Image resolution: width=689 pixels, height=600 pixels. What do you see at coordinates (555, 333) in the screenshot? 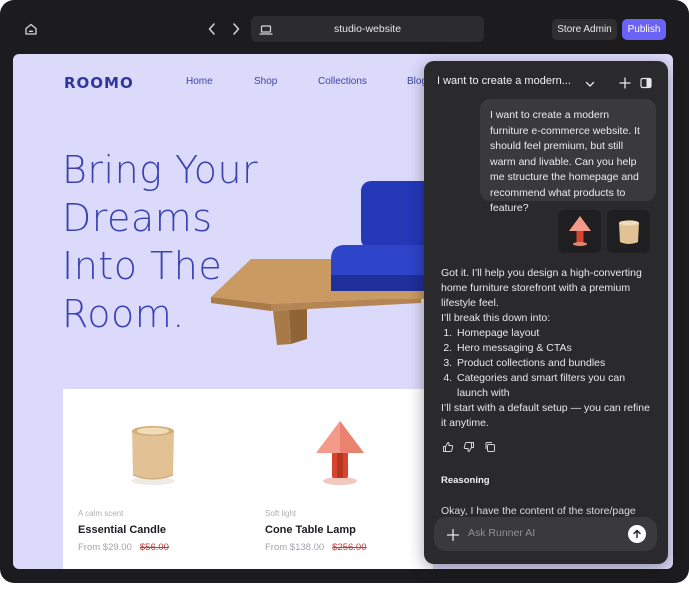
I see `list-item: Homepage layout` at bounding box center [555, 333].